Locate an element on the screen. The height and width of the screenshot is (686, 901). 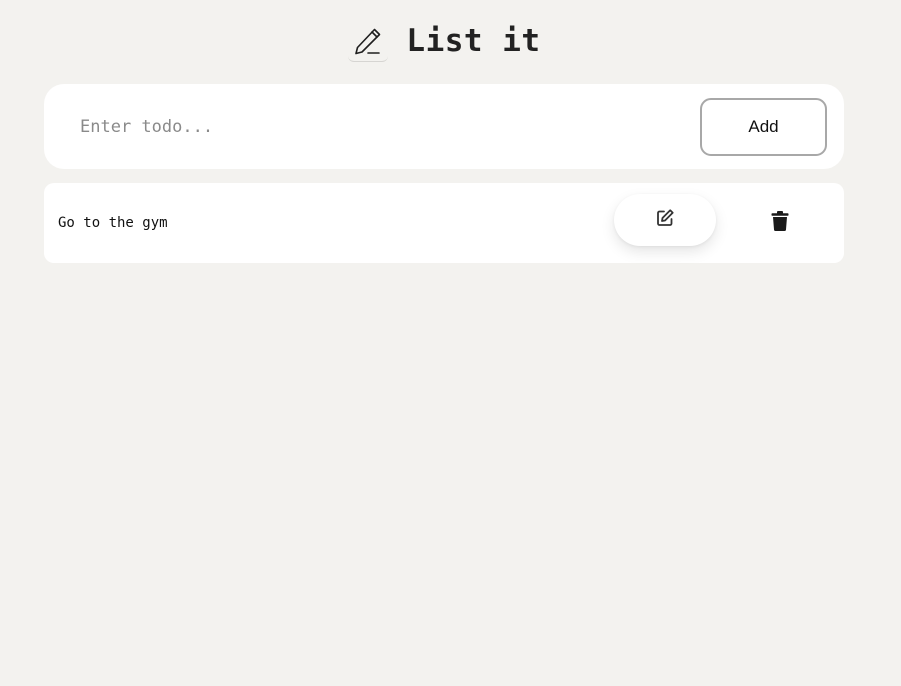
todo-item: Go to the gym is located at coordinates (444, 223).